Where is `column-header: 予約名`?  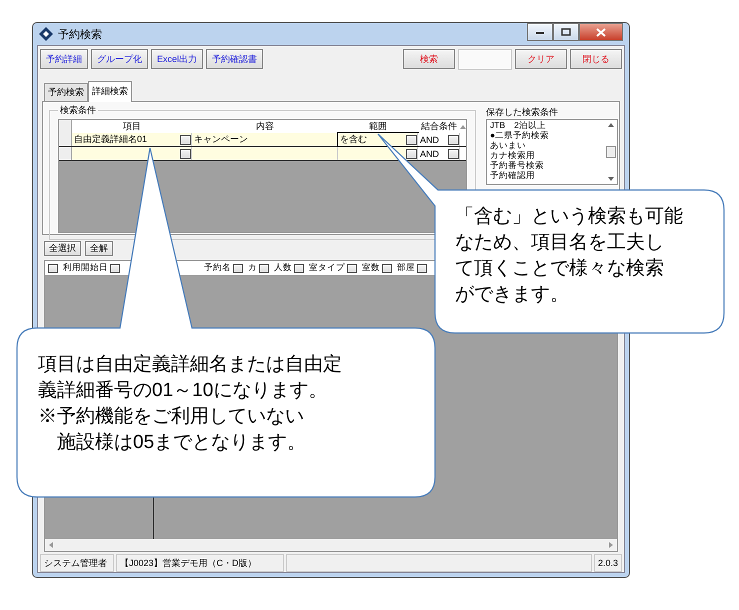
column-header: 予約名 is located at coordinates (217, 268).